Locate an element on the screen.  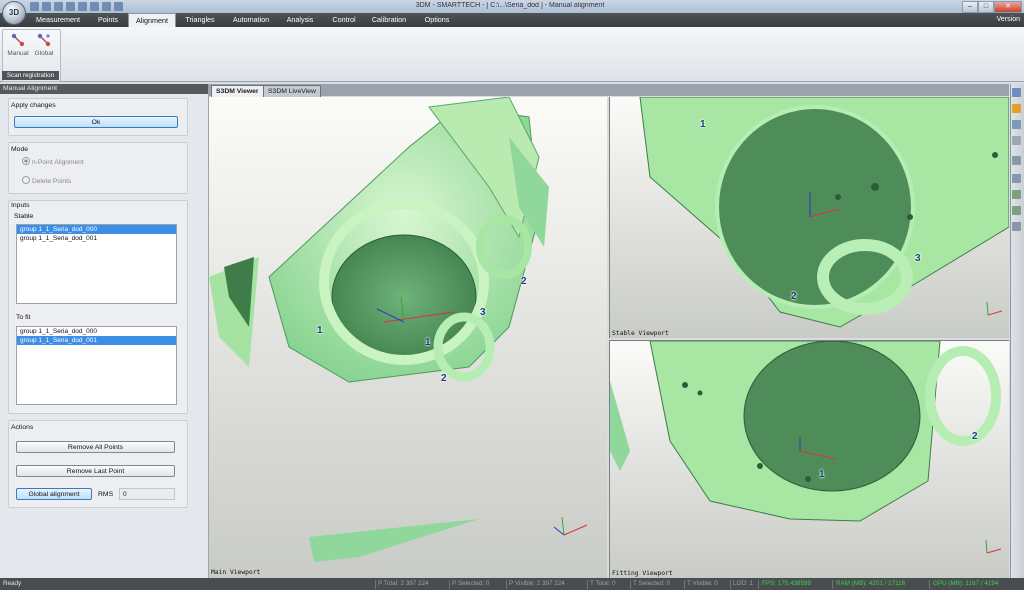
global-alignment-ribbon-button: Global is located at coordinates (44, 47).